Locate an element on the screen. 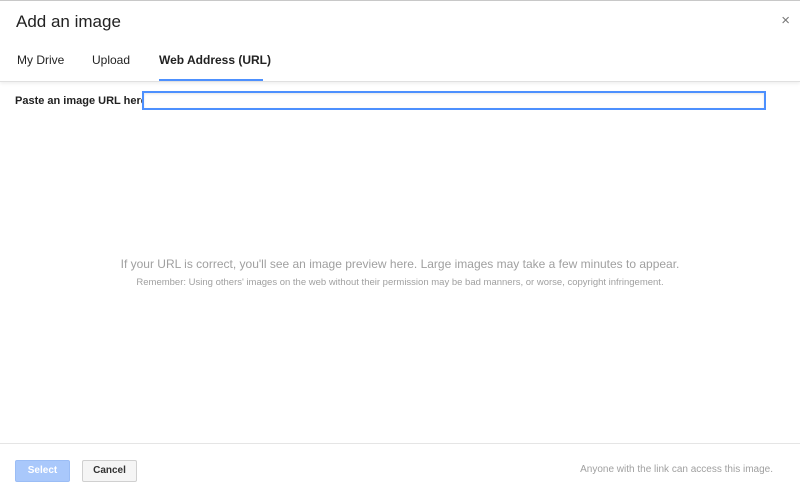 This screenshot has height=495, width=800. cancel-button: Cancel is located at coordinates (109, 471).